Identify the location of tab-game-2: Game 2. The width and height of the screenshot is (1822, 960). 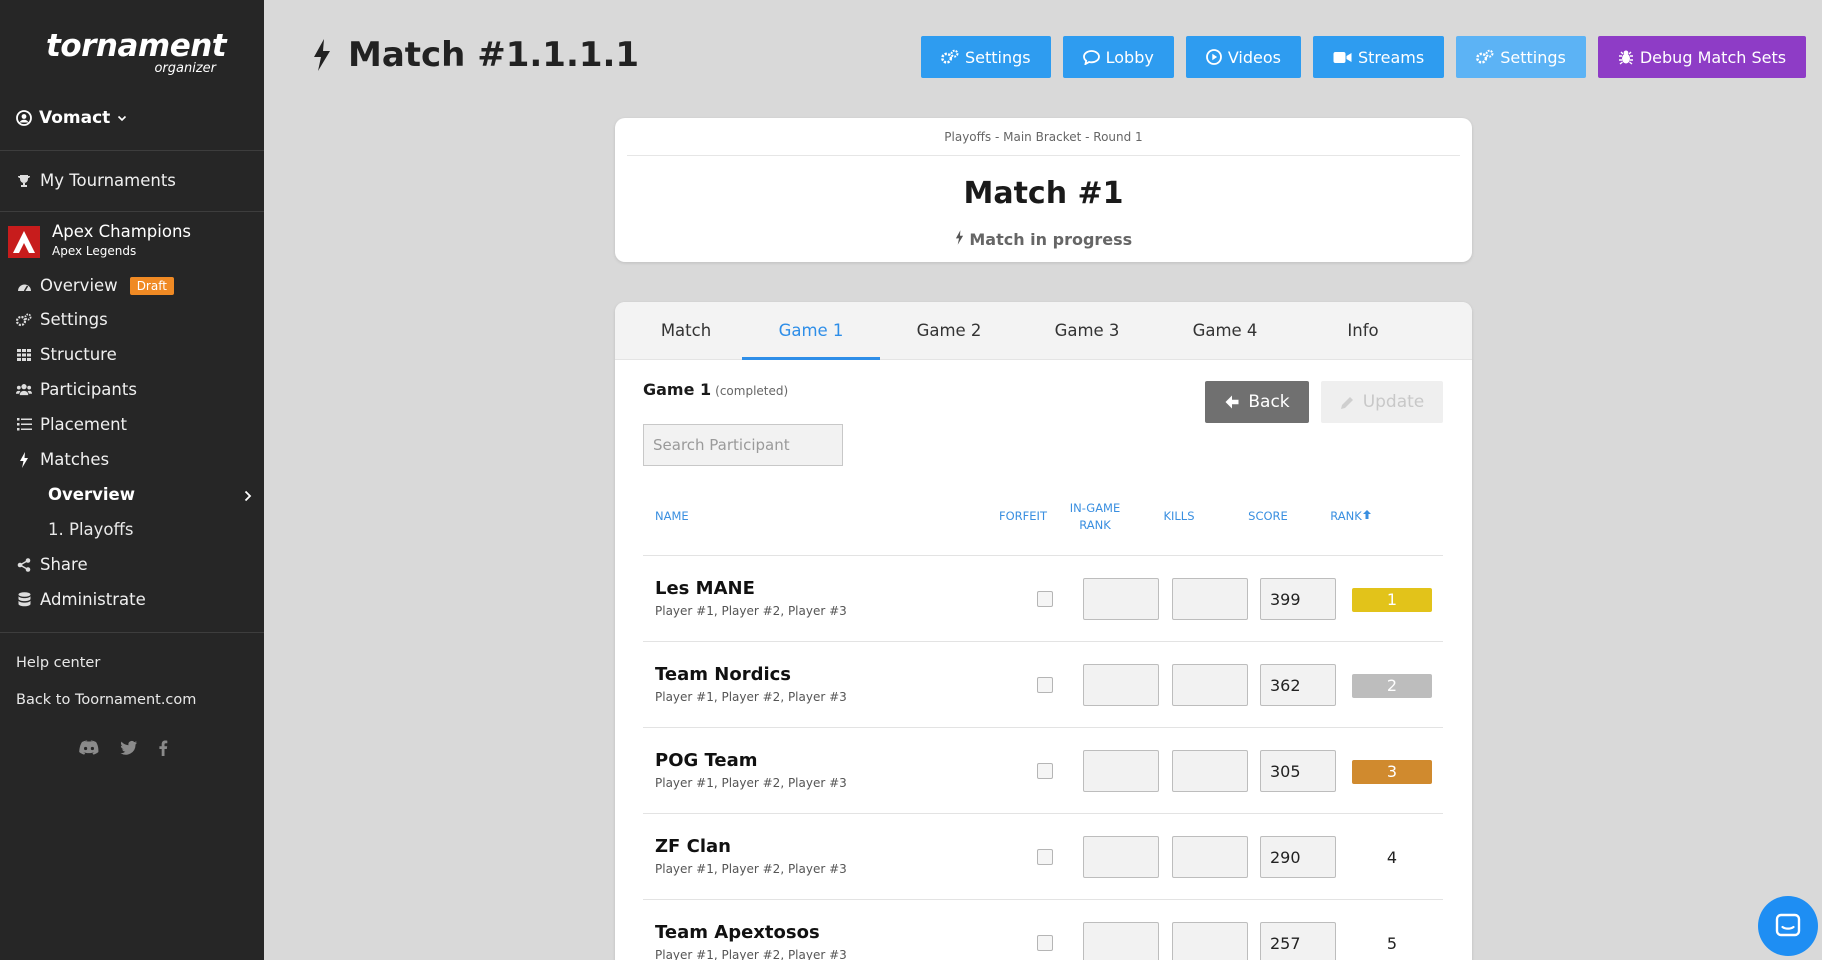
(949, 331).